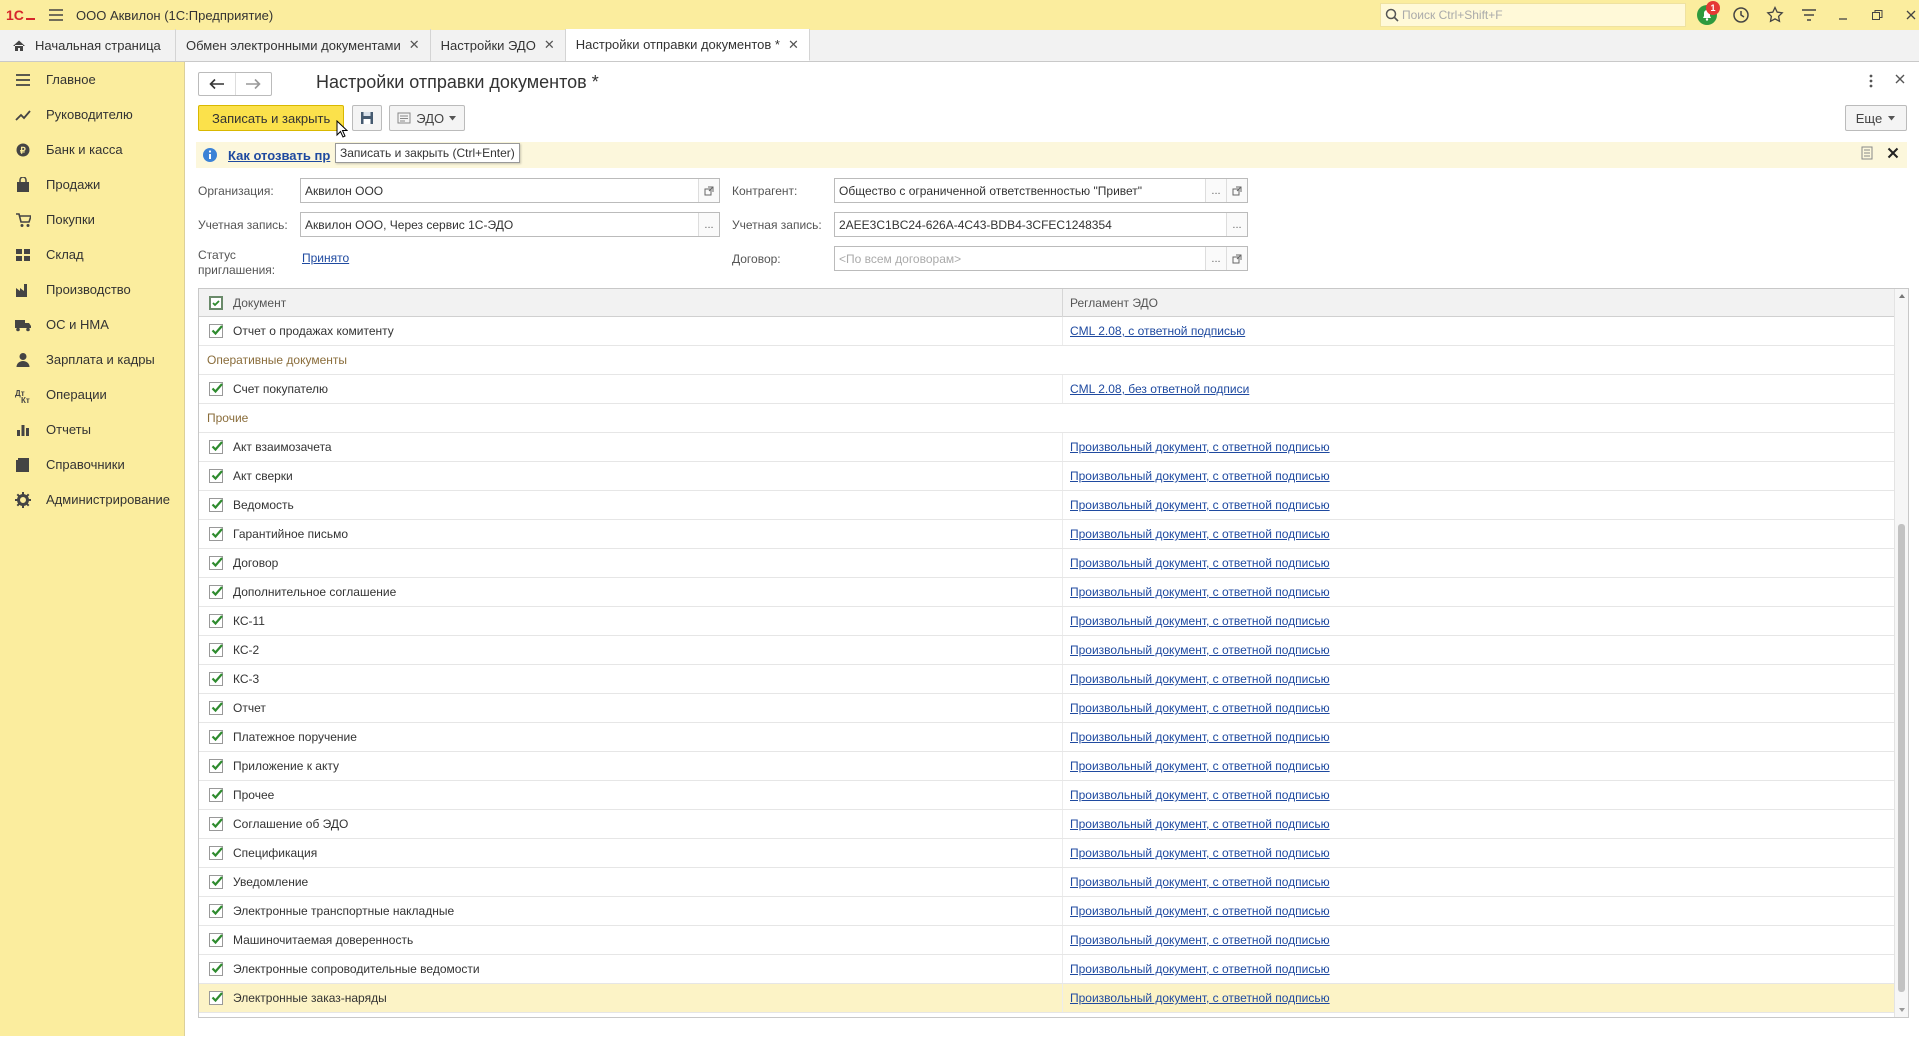 Image resolution: width=1919 pixels, height=1063 pixels. I want to click on cp-account-input, so click(1030, 224).